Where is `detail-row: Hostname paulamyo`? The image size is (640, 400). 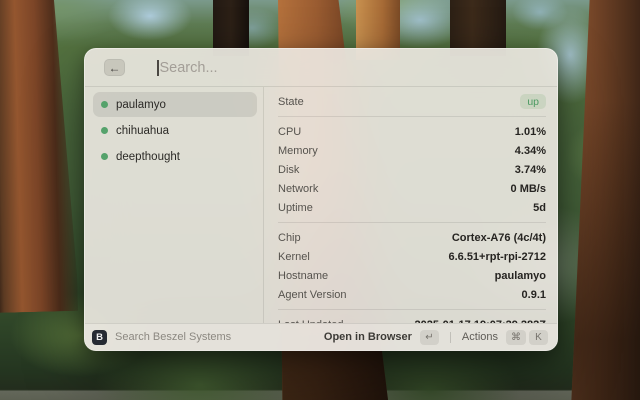 detail-row: Hostname paulamyo is located at coordinates (412, 275).